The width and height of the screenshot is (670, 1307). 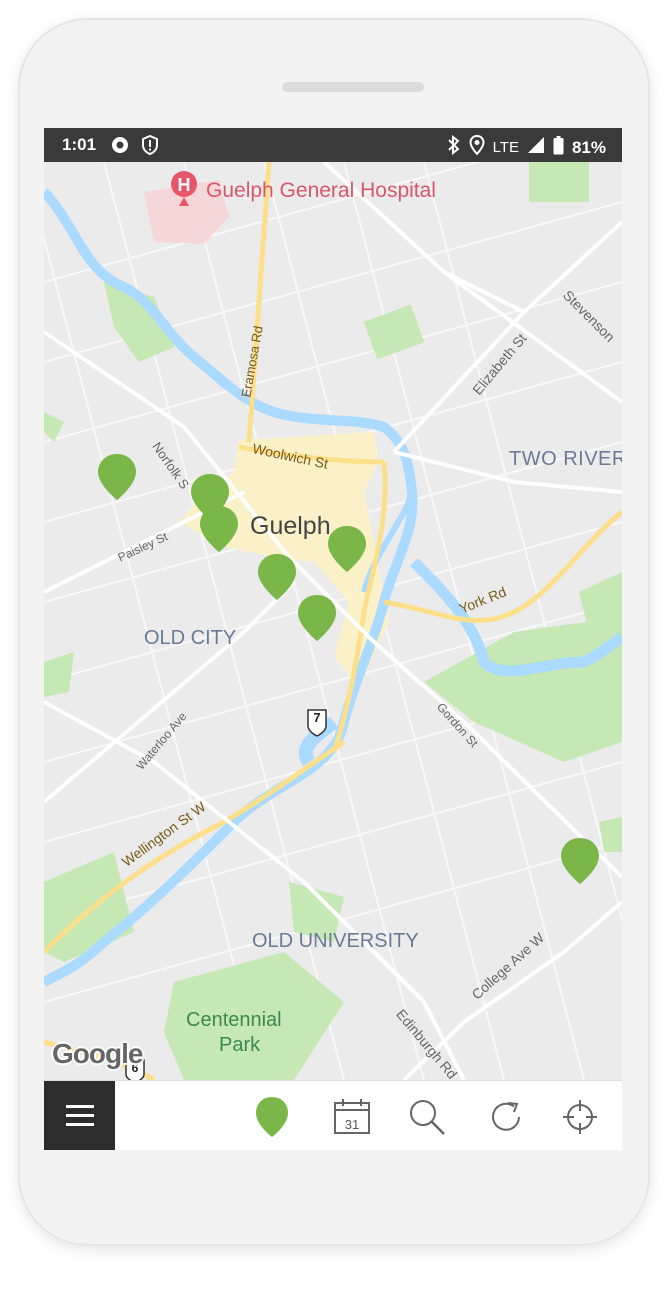 I want to click on signal-icon, so click(x=536, y=147).